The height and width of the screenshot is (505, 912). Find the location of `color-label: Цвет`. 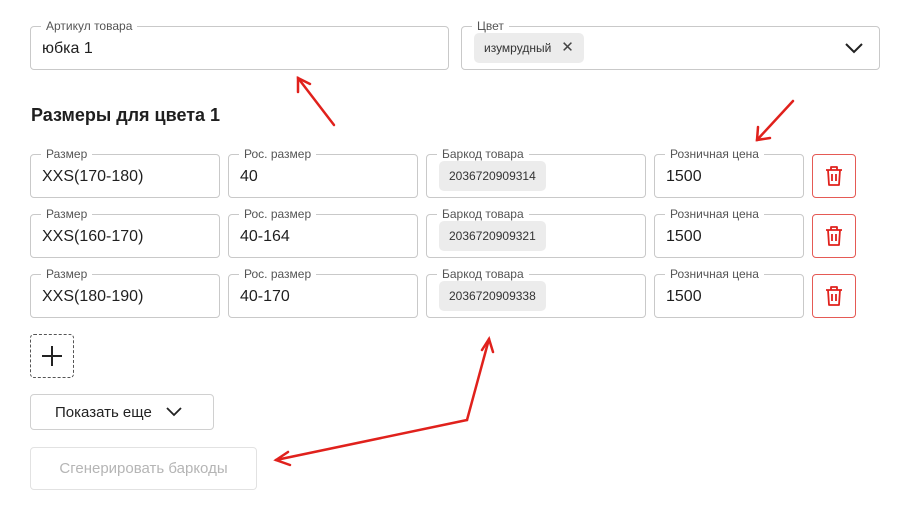

color-label: Цвет is located at coordinates (490, 26).